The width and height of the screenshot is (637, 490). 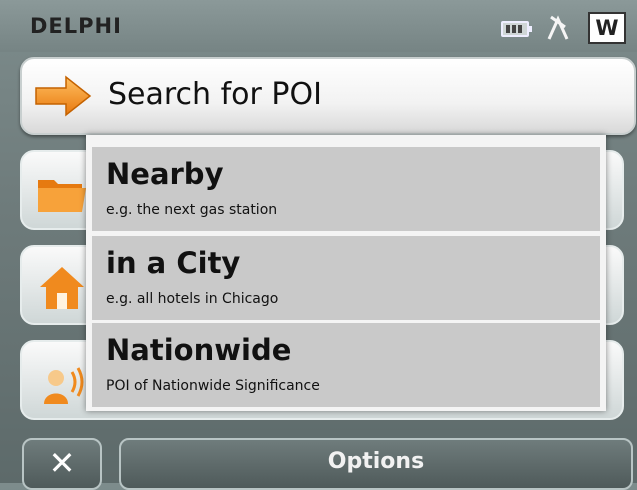 What do you see at coordinates (192, 299) in the screenshot?
I see `option-subtitle: e.g. all hotels in Chicago` at bounding box center [192, 299].